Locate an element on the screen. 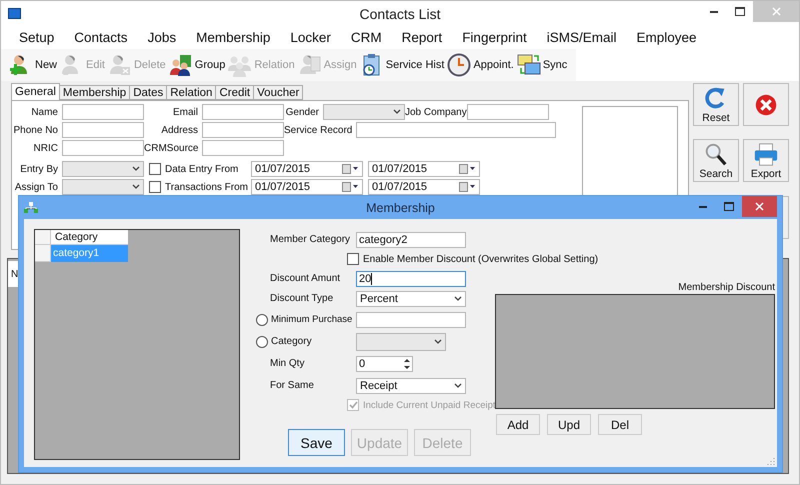 Image resolution: width=800 pixels, height=485 pixels. grid-button: Add is located at coordinates (518, 424).